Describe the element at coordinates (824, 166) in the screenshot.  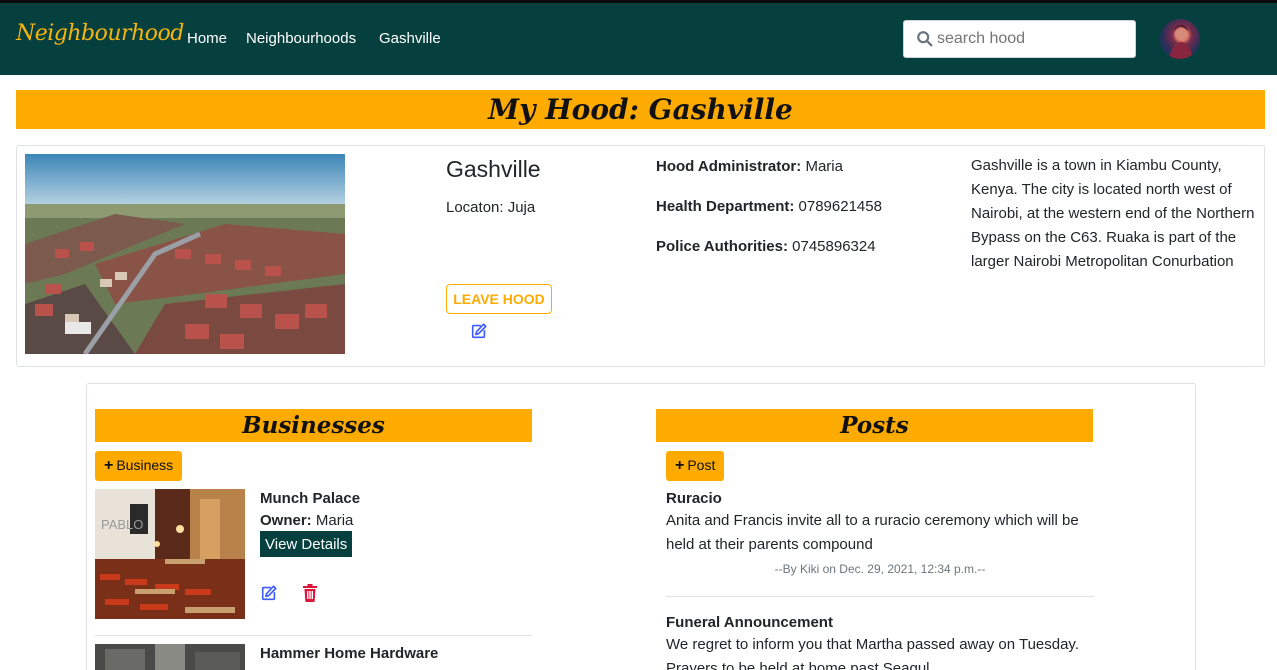
I see `admin-value: Maria` at that location.